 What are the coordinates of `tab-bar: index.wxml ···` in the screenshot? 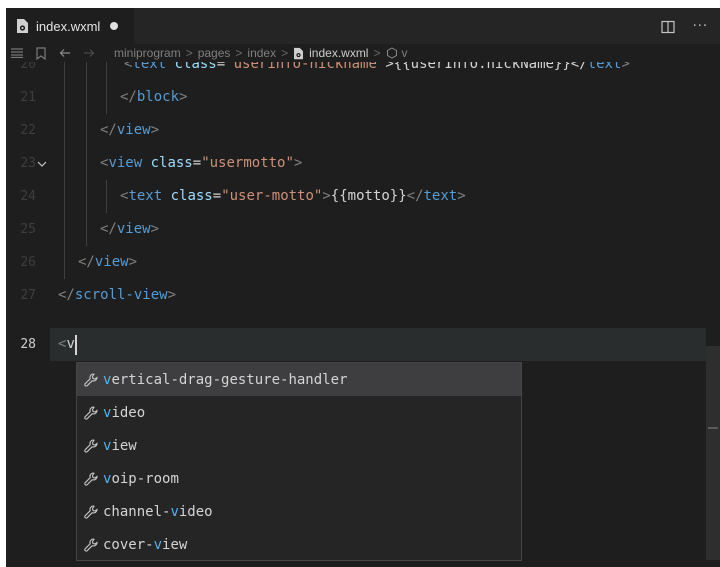 It's located at (363, 26).